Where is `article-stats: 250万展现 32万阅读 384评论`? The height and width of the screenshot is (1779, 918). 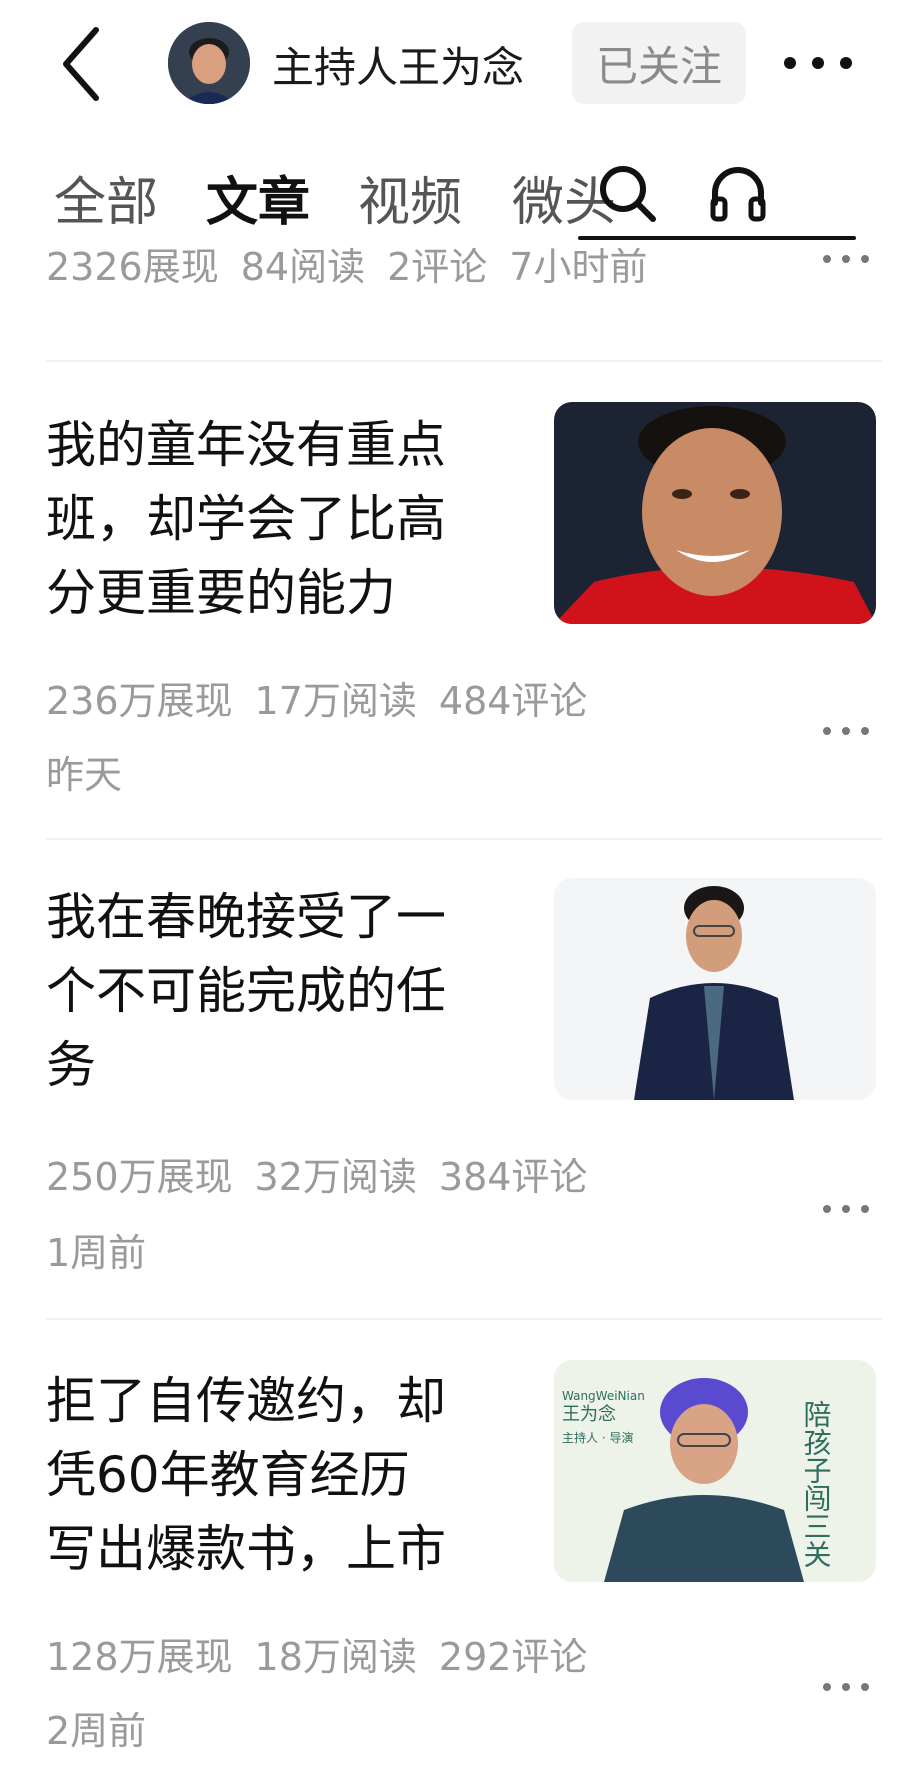 article-stats: 250万展现 32万阅读 384评论 is located at coordinates (327, 1173).